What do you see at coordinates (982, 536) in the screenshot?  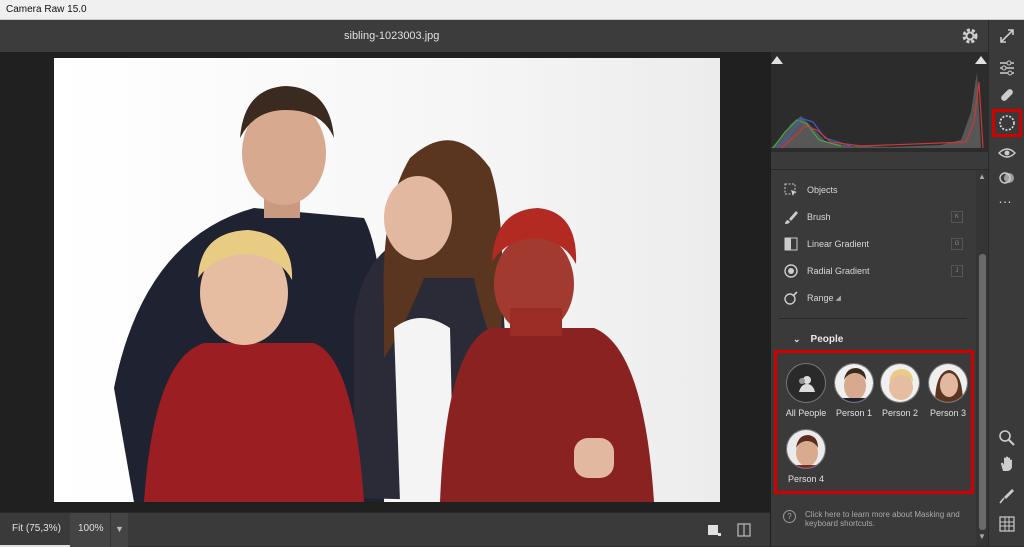 I see `scroll-down-icon: ▼` at bounding box center [982, 536].